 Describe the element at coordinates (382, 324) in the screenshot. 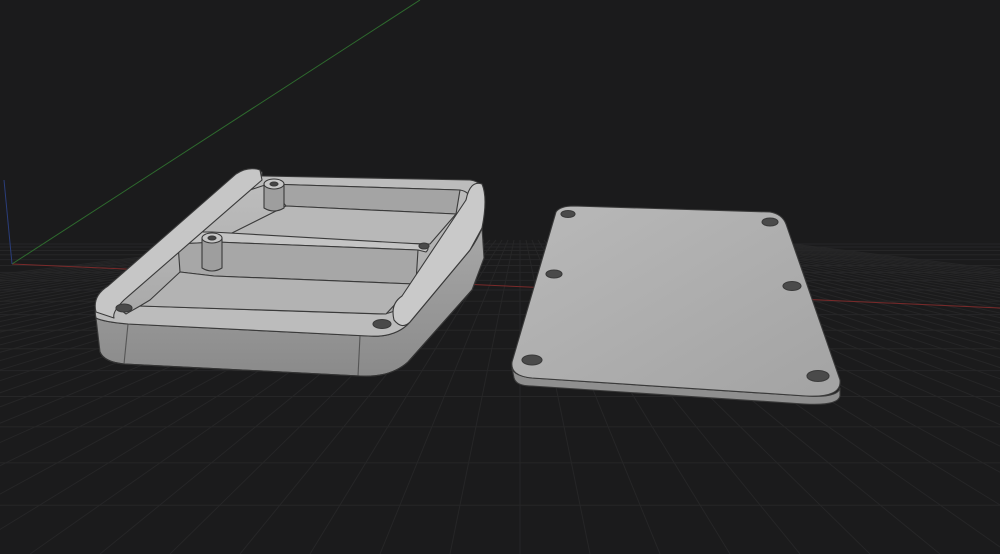

I see `base-hole-front-right` at that location.